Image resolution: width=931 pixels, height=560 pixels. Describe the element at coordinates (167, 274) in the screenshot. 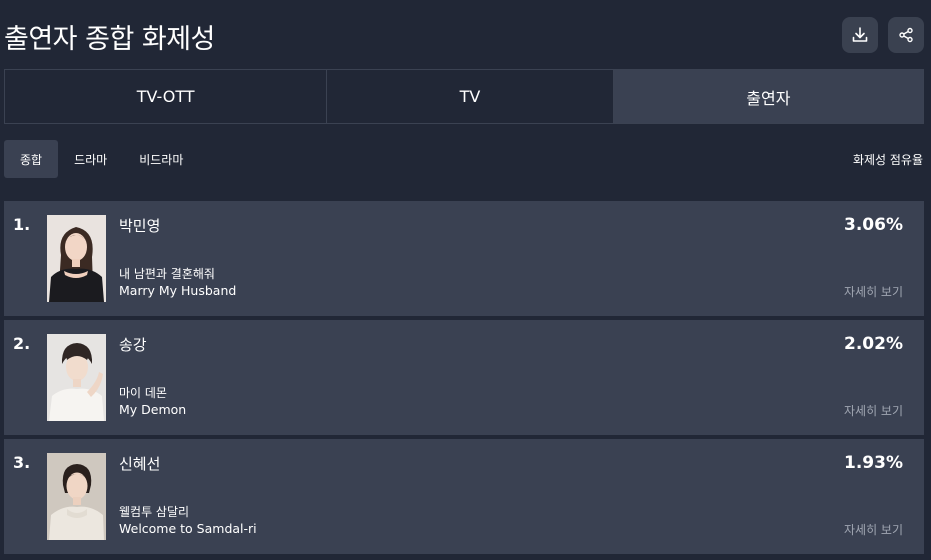

I see `program-title-korean: 내 남편과 결혼해줘` at that location.